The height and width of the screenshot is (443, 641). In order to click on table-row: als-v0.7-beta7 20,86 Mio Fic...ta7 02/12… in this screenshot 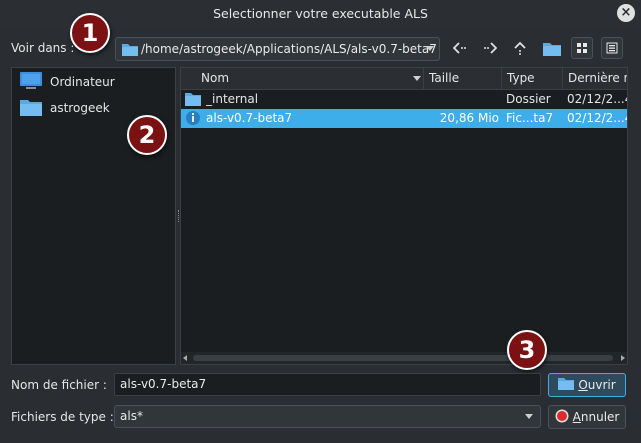, I will do `click(404, 118)`.